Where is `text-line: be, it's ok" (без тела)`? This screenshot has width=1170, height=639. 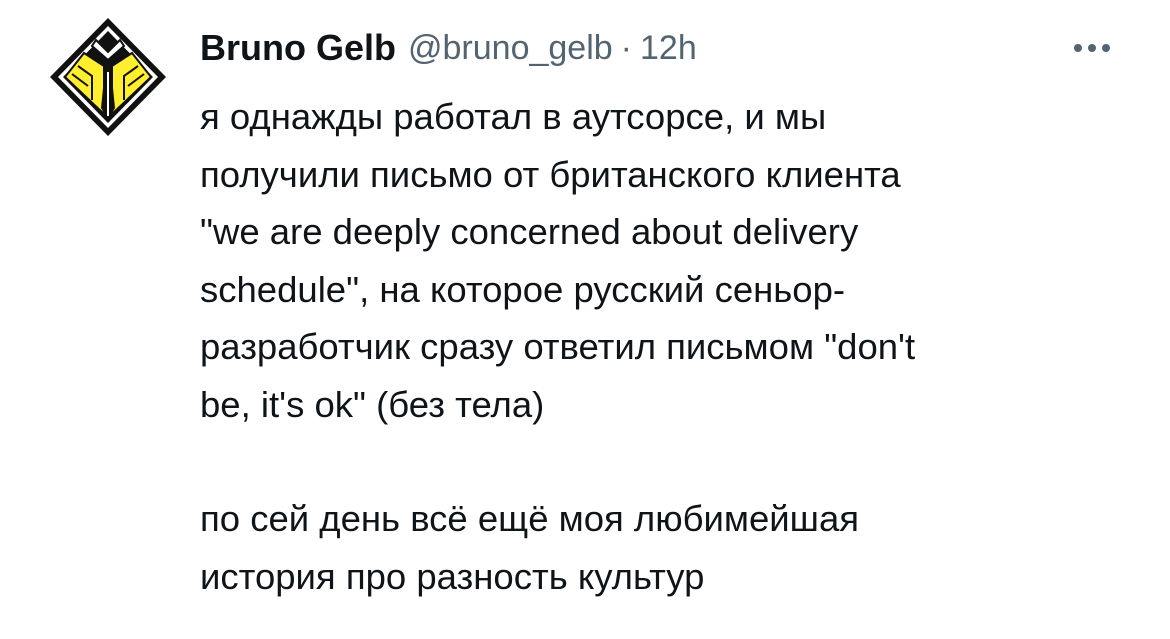
text-line: be, it's ok" (без тела) is located at coordinates (372, 404).